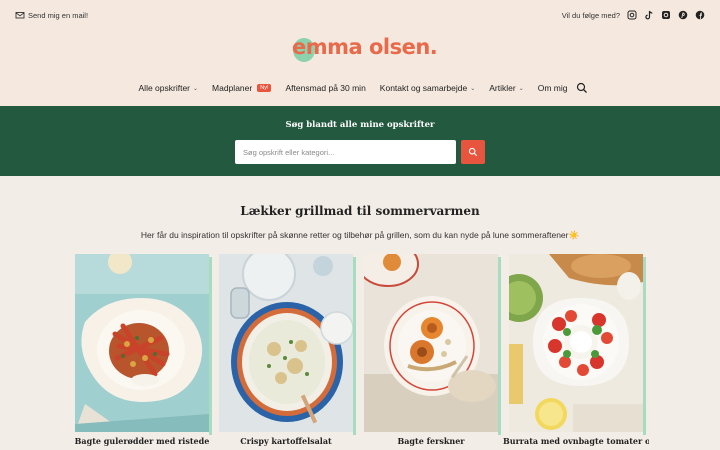  I want to click on nav-item-all-recipes: Alle opskrifter ⌄, so click(169, 88).